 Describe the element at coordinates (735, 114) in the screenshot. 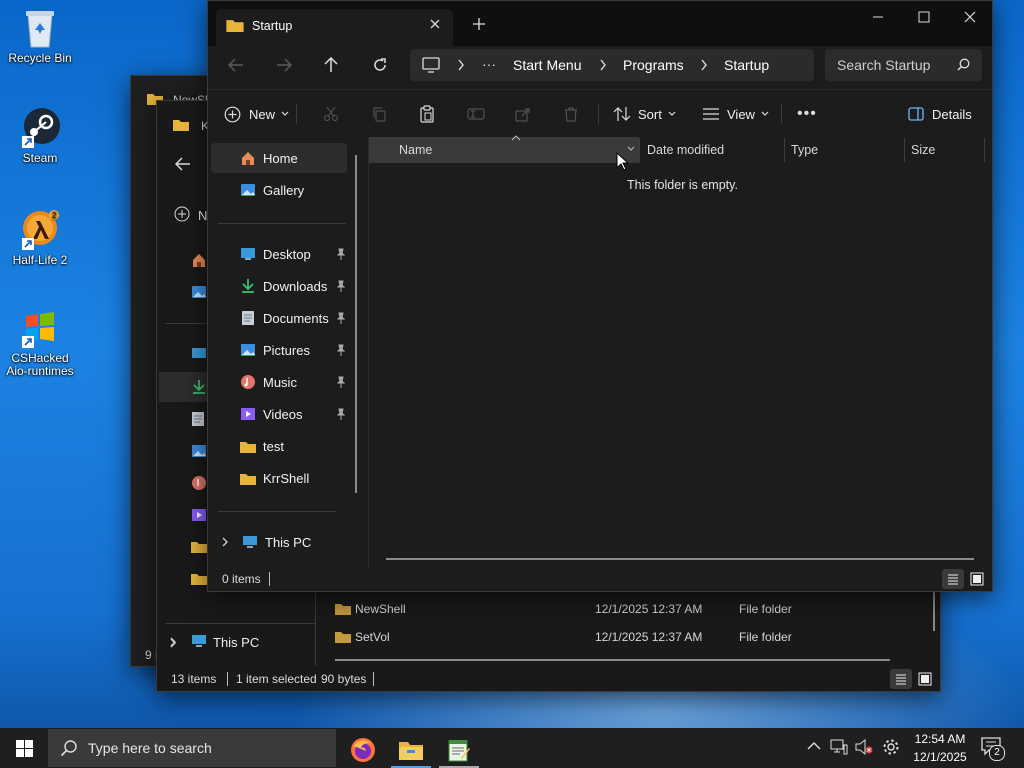

I see `view-button: View` at that location.